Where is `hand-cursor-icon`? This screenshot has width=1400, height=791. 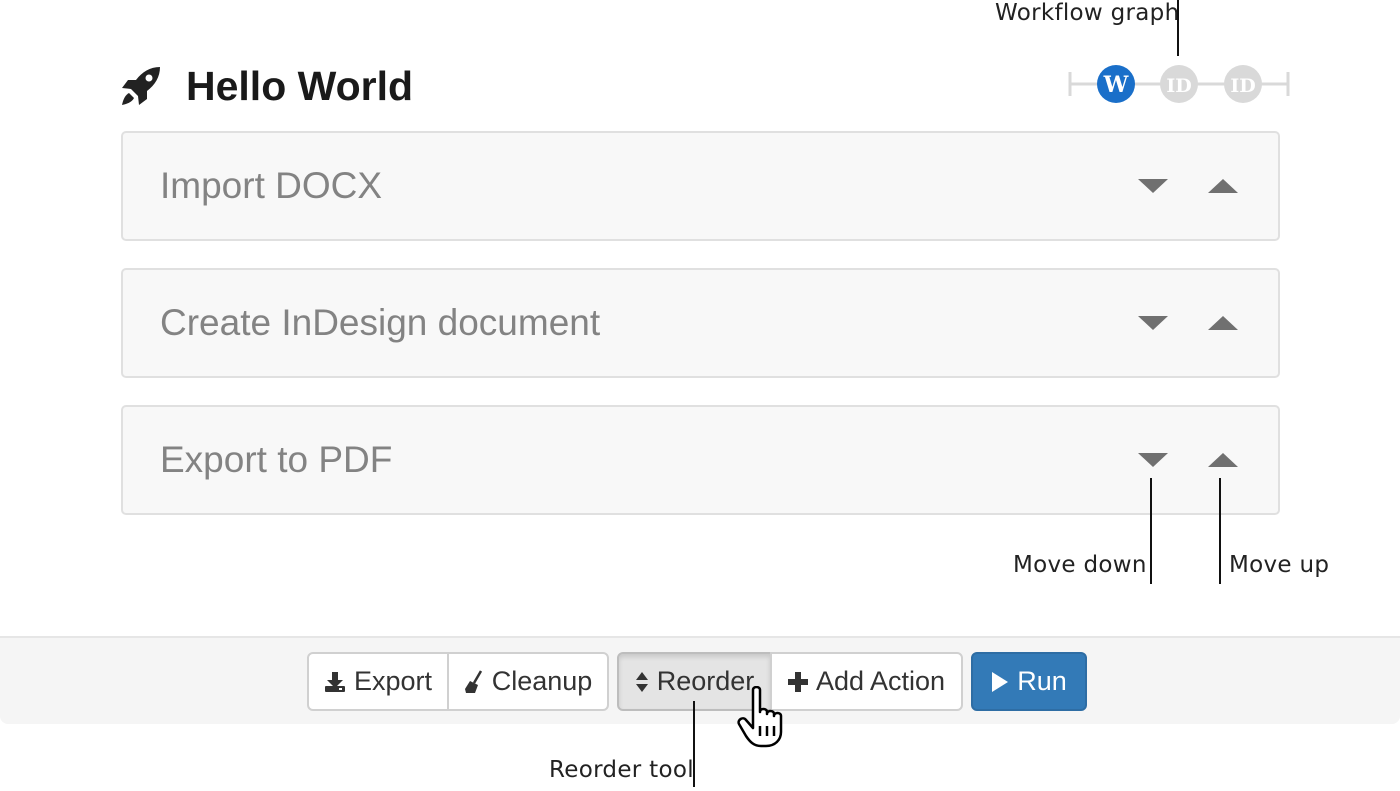
hand-cursor-icon is located at coordinates (765, 716).